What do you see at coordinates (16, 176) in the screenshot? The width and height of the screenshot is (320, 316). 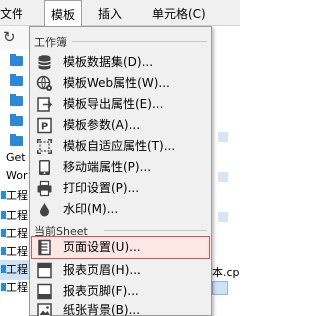 I see `tree-item: Wor` at bounding box center [16, 176].